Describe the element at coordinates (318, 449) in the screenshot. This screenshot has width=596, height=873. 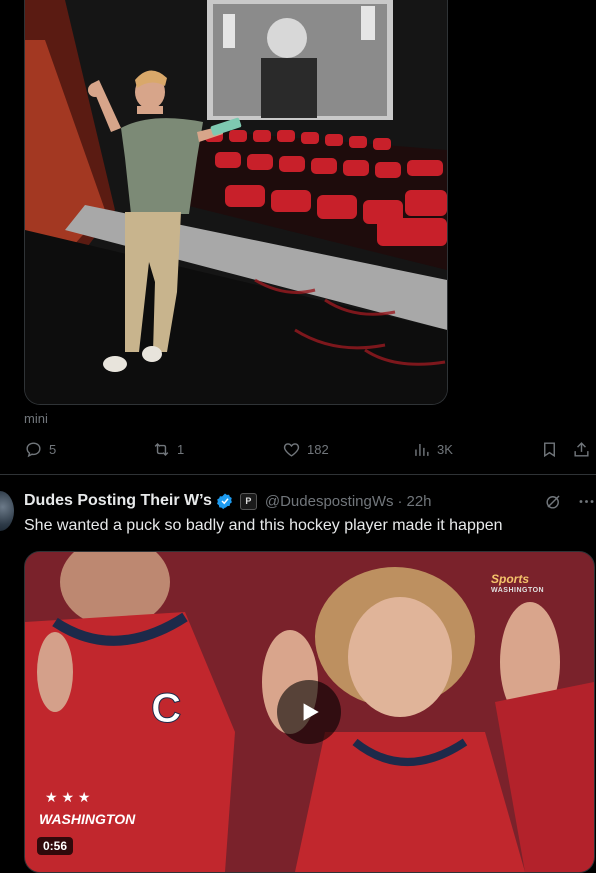
I see `like-count: 182` at that location.